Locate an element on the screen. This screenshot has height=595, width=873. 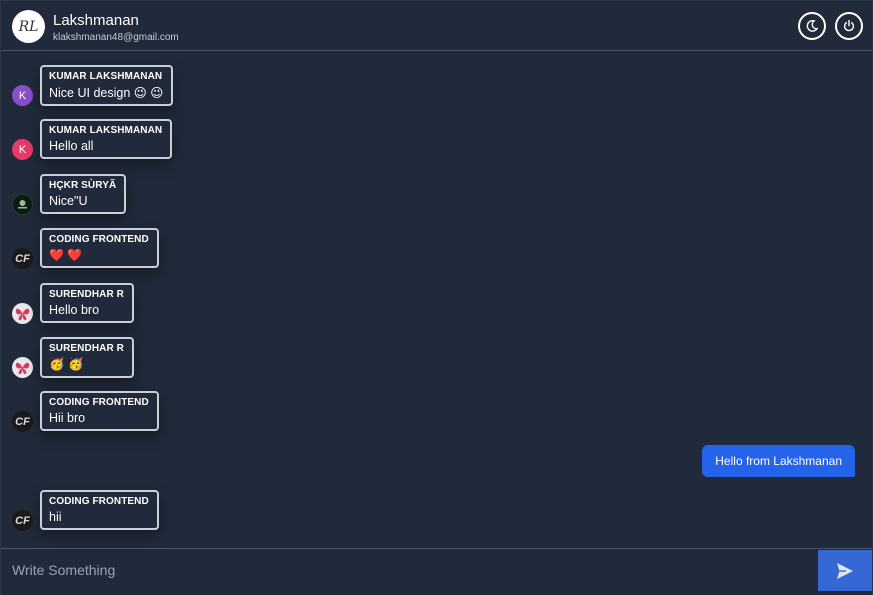
message-text: Nice"U is located at coordinates (68, 201).